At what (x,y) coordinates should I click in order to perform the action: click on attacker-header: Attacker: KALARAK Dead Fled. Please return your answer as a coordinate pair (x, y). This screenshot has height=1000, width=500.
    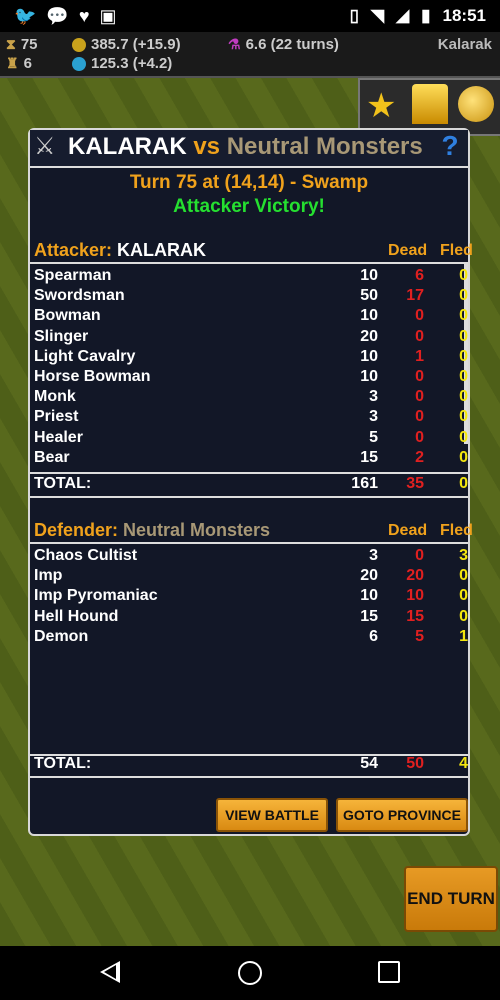
    Looking at the image, I should click on (253, 251).